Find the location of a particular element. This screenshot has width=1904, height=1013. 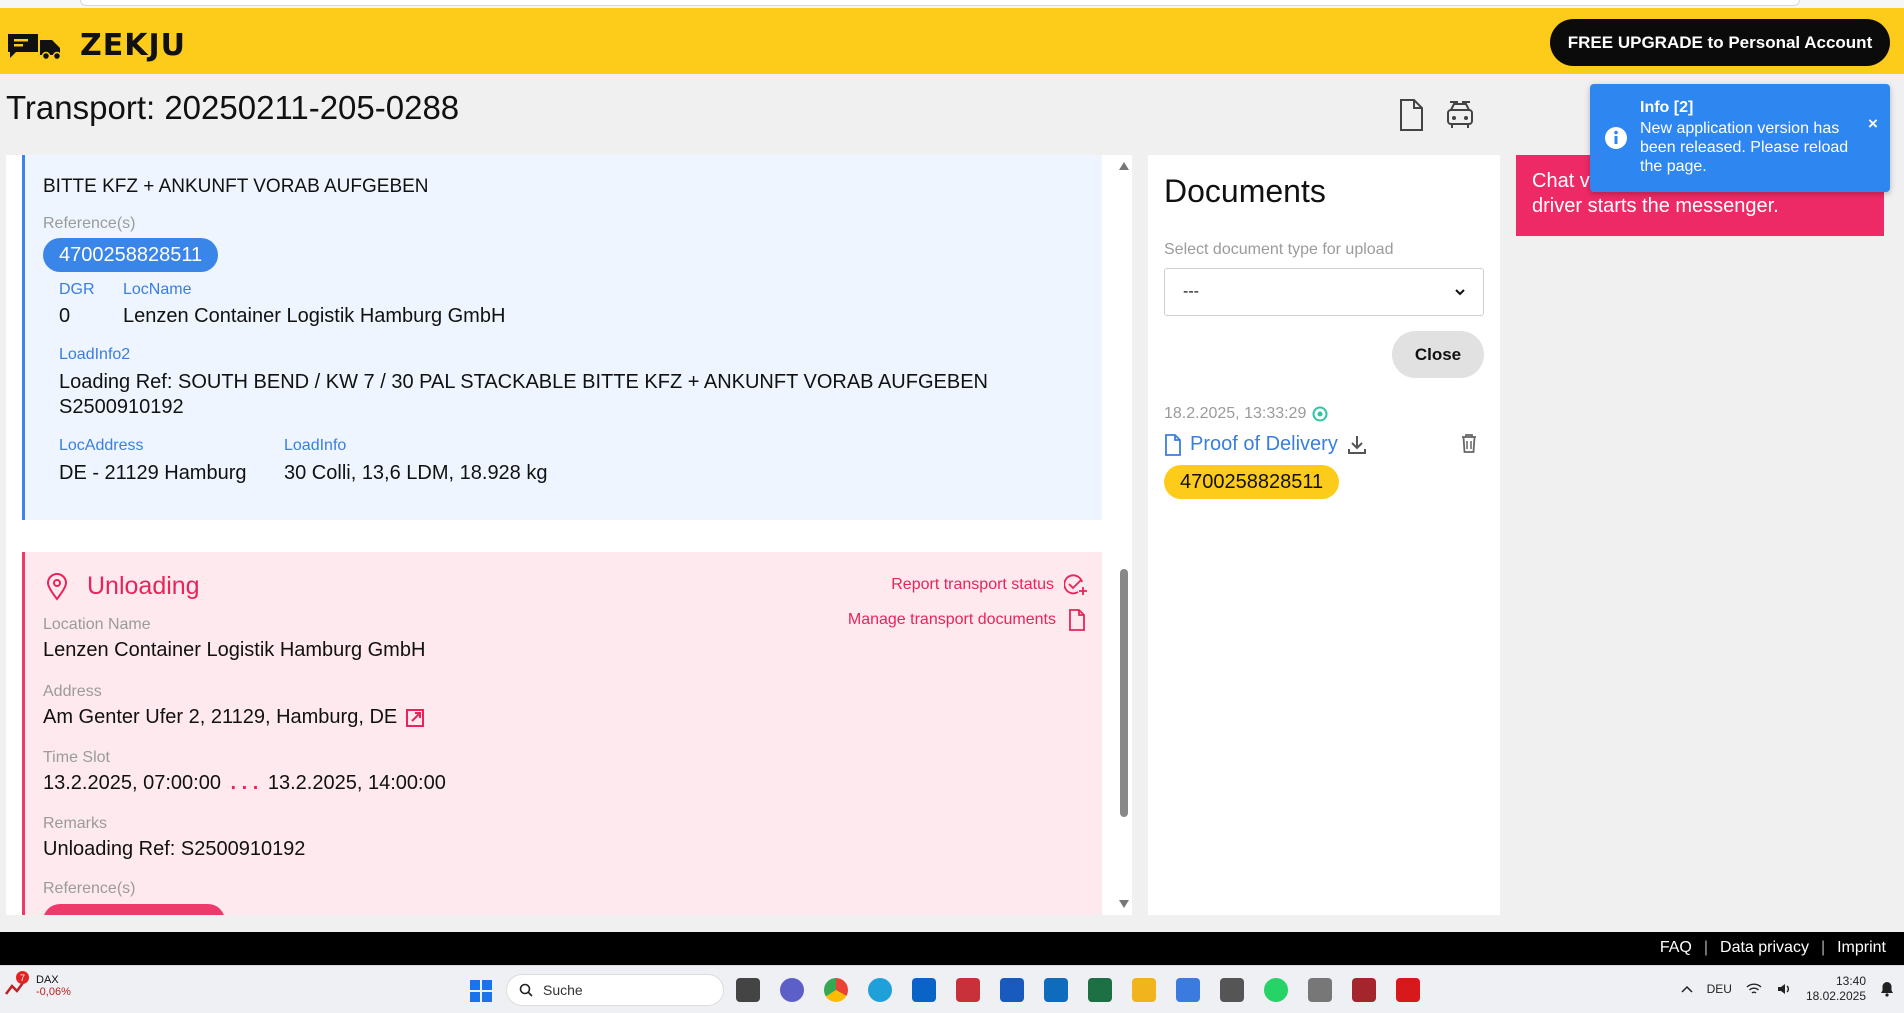

clock: 13:40 18.02.2025 is located at coordinates (1836, 989).